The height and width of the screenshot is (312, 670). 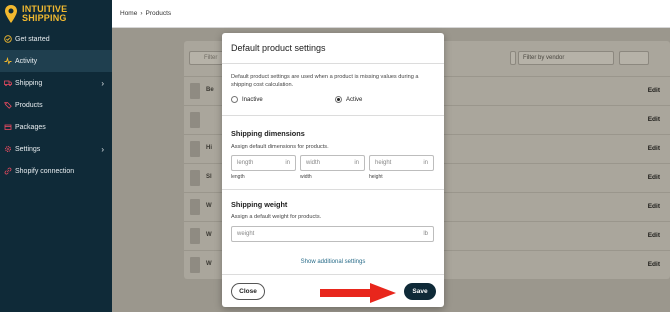 I want to click on height-placeholder: height, so click(x=383, y=163).